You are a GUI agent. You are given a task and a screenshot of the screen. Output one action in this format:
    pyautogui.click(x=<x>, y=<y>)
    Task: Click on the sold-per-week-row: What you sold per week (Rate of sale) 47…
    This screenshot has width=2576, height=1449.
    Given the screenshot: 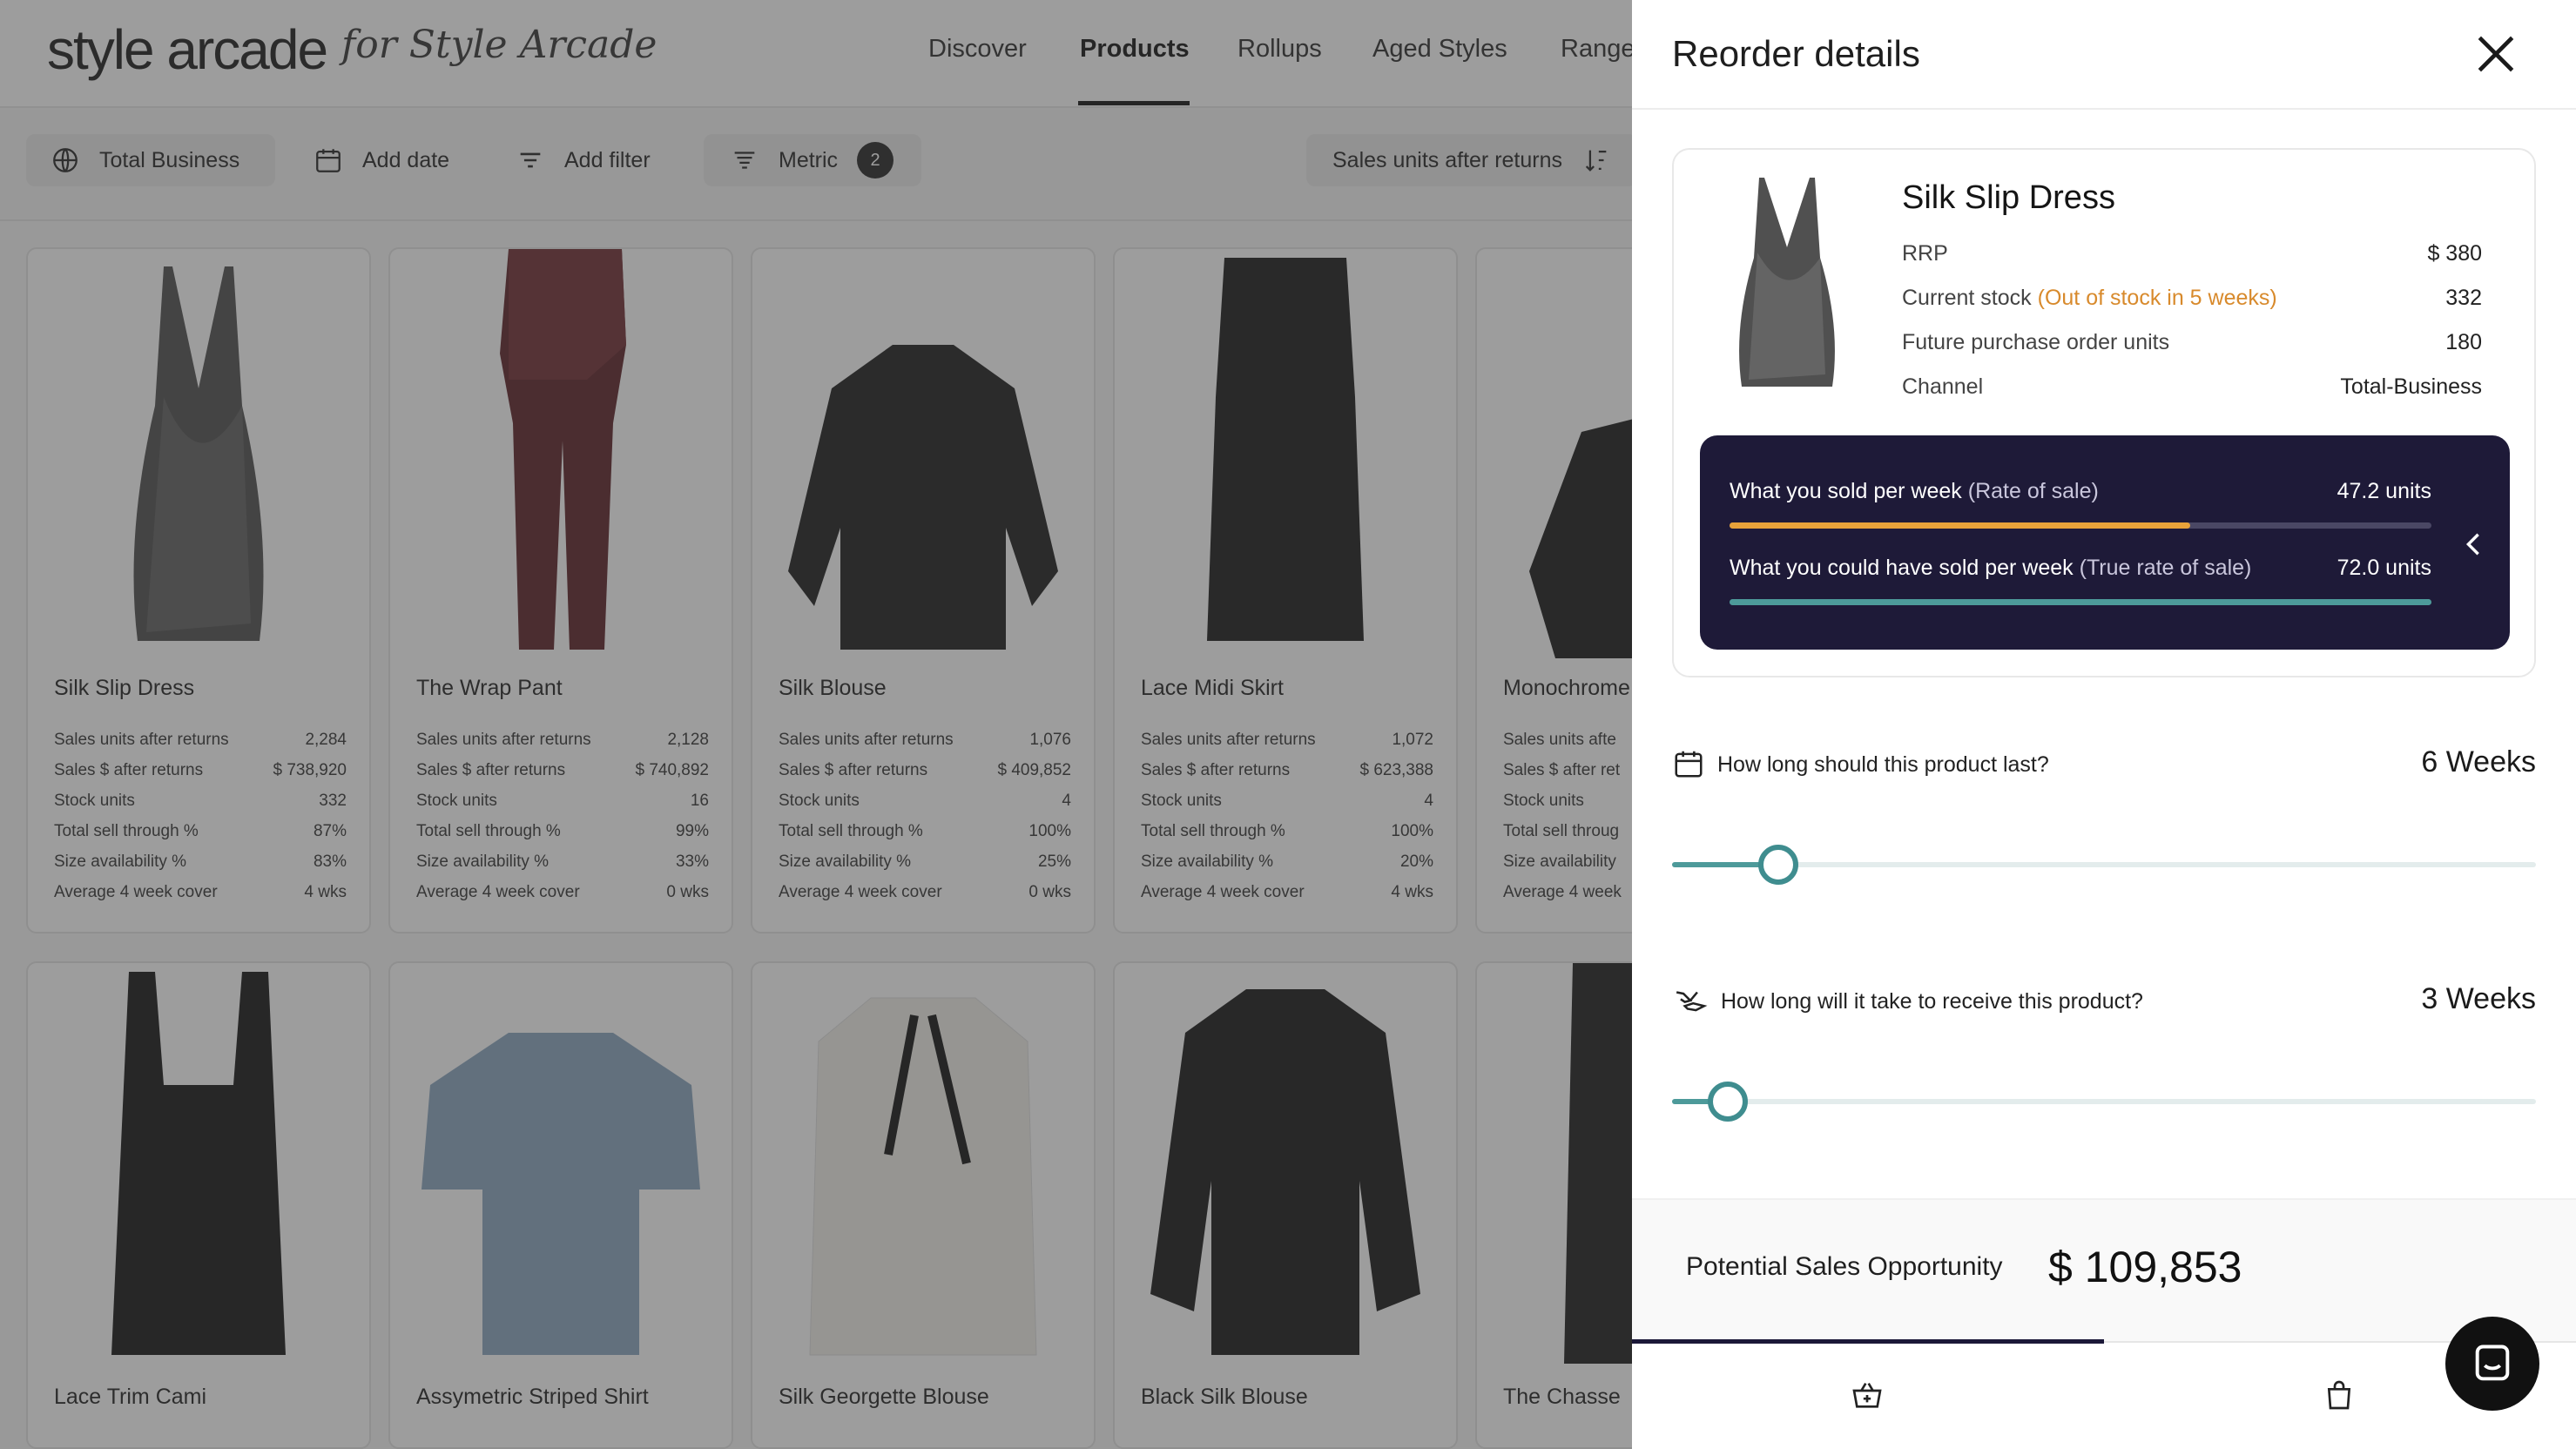 What is the action you would take?
    pyautogui.click(x=2080, y=491)
    